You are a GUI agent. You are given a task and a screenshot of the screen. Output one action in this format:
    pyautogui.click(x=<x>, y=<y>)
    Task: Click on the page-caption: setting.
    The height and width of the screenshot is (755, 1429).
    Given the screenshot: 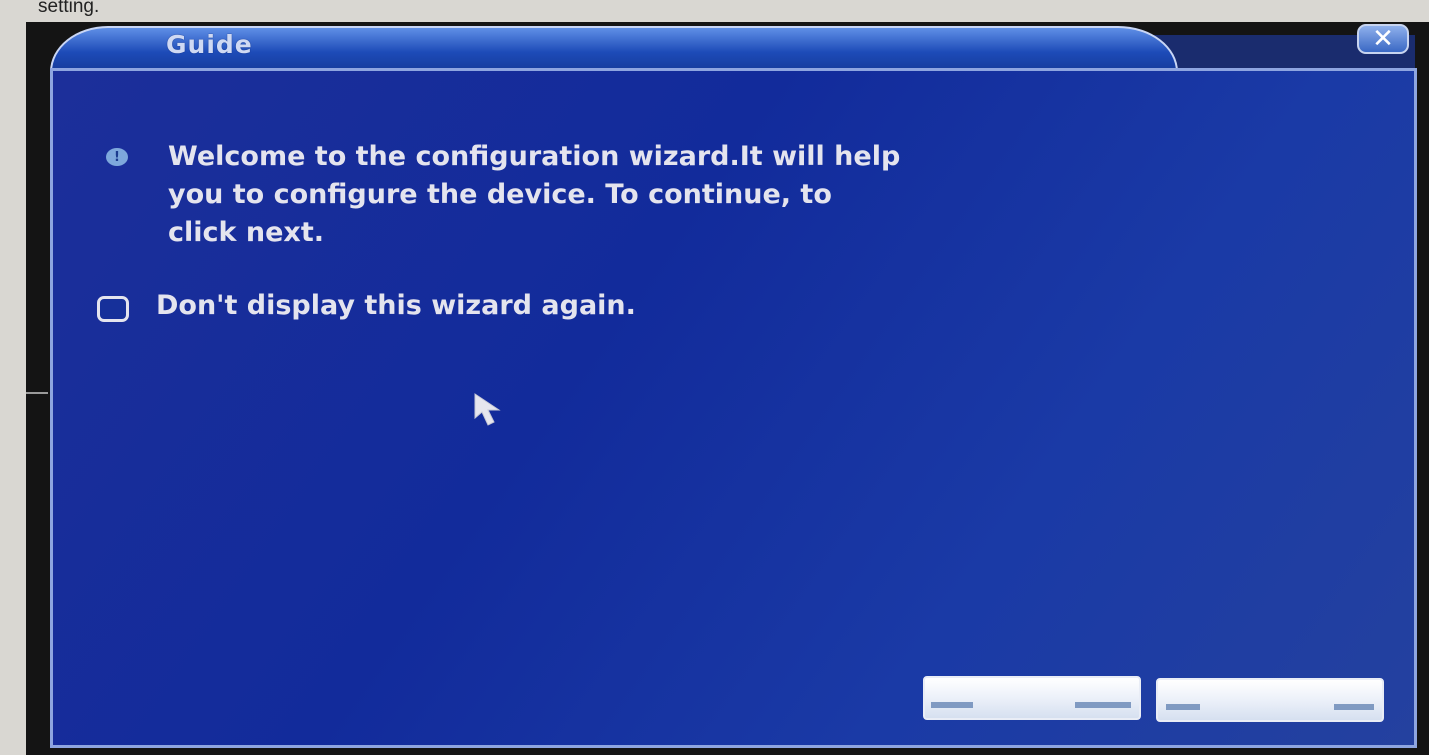 What is the action you would take?
    pyautogui.click(x=69, y=8)
    